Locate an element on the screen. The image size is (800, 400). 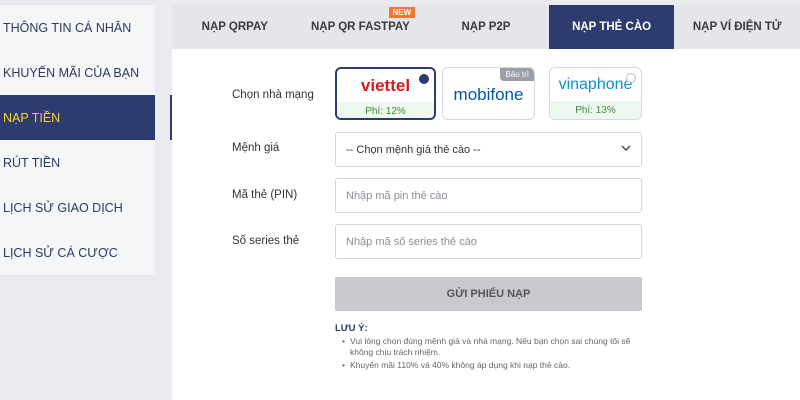
carrier-fee: Phí: 12% is located at coordinates (385, 110).